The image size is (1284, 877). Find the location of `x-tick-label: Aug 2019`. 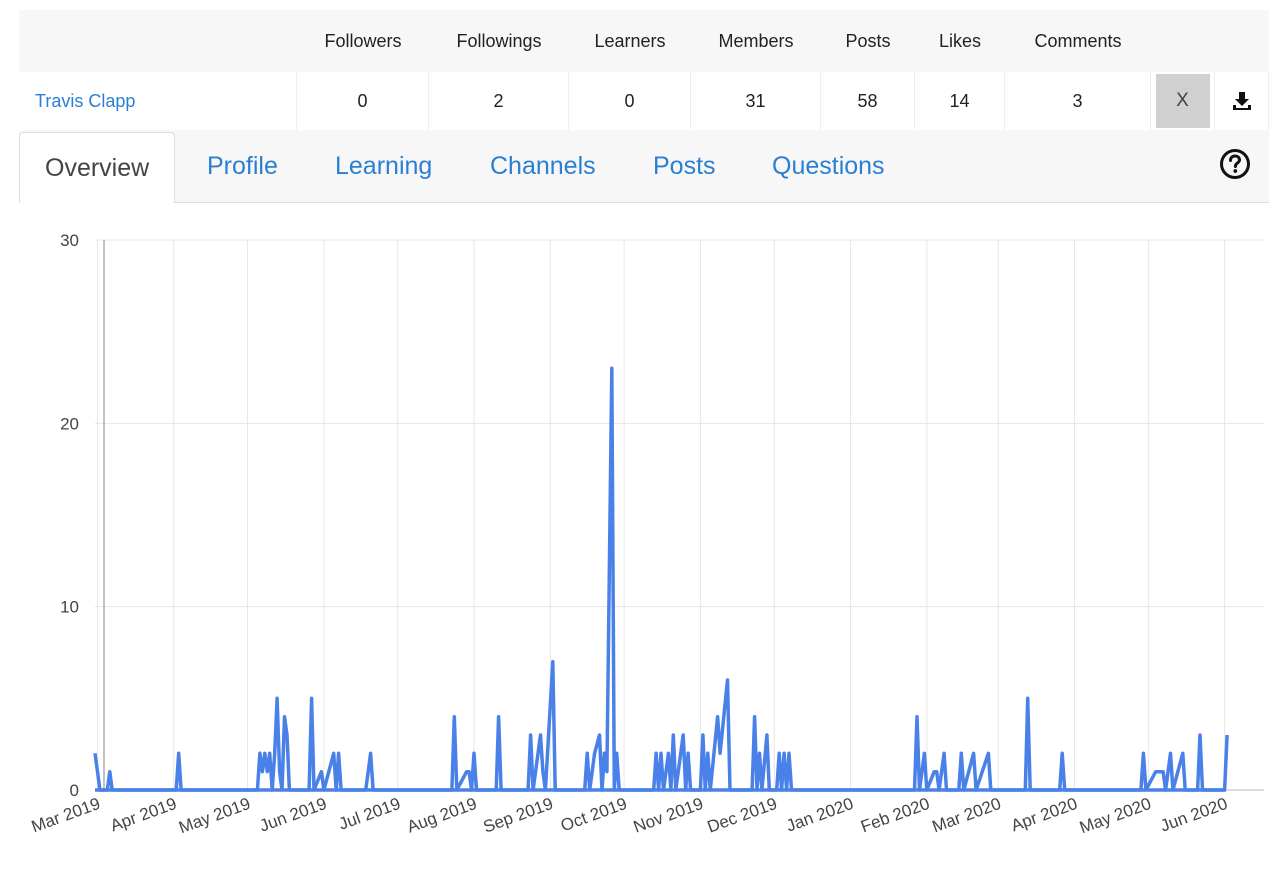

x-tick-label: Aug 2019 is located at coordinates (441, 815).